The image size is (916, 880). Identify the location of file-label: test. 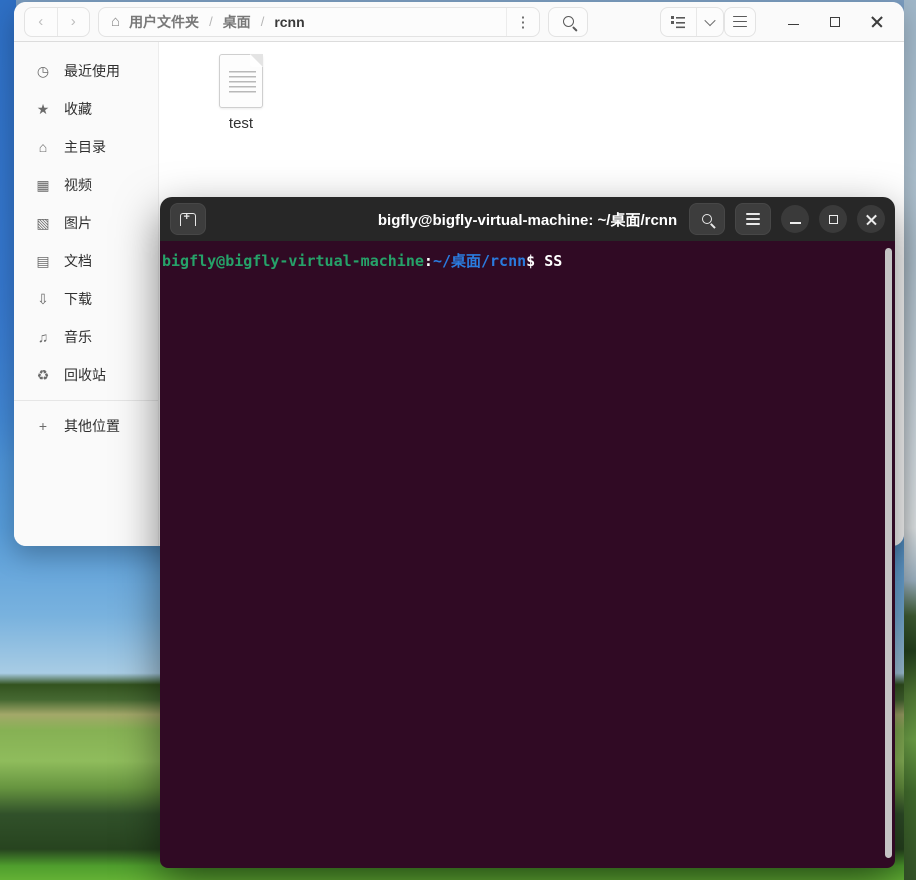
(241, 123).